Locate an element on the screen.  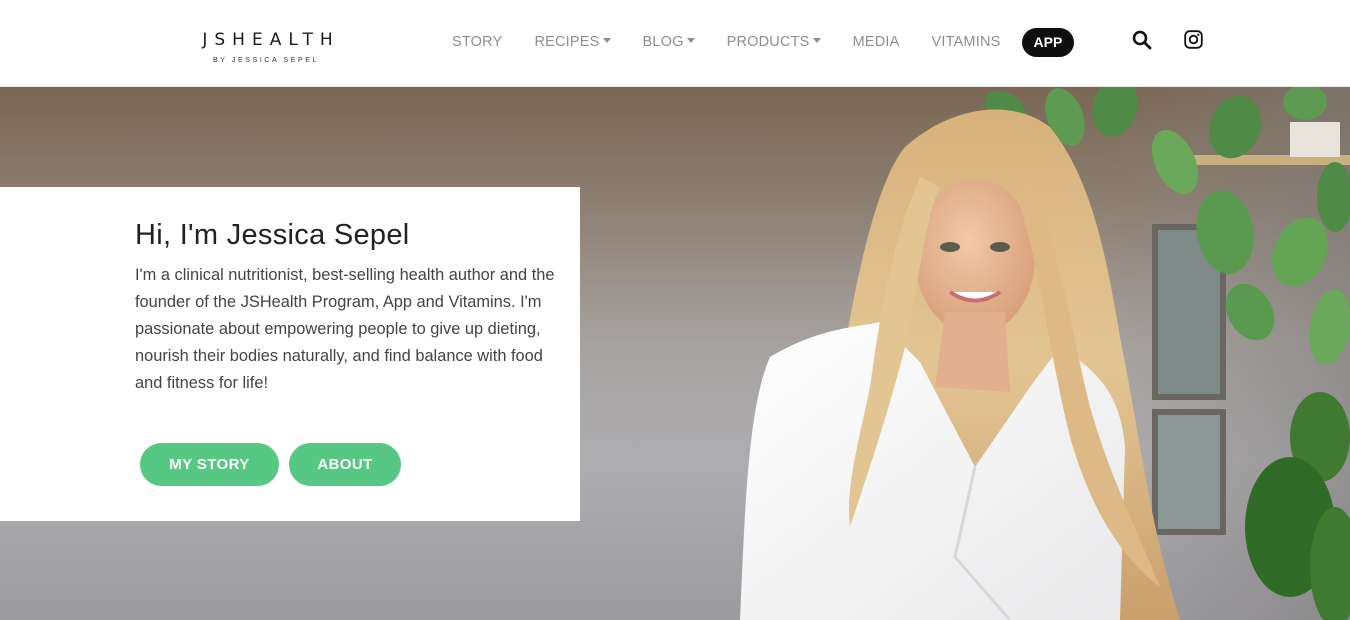
nav-recipes-label: RECIPES is located at coordinates (567, 42).